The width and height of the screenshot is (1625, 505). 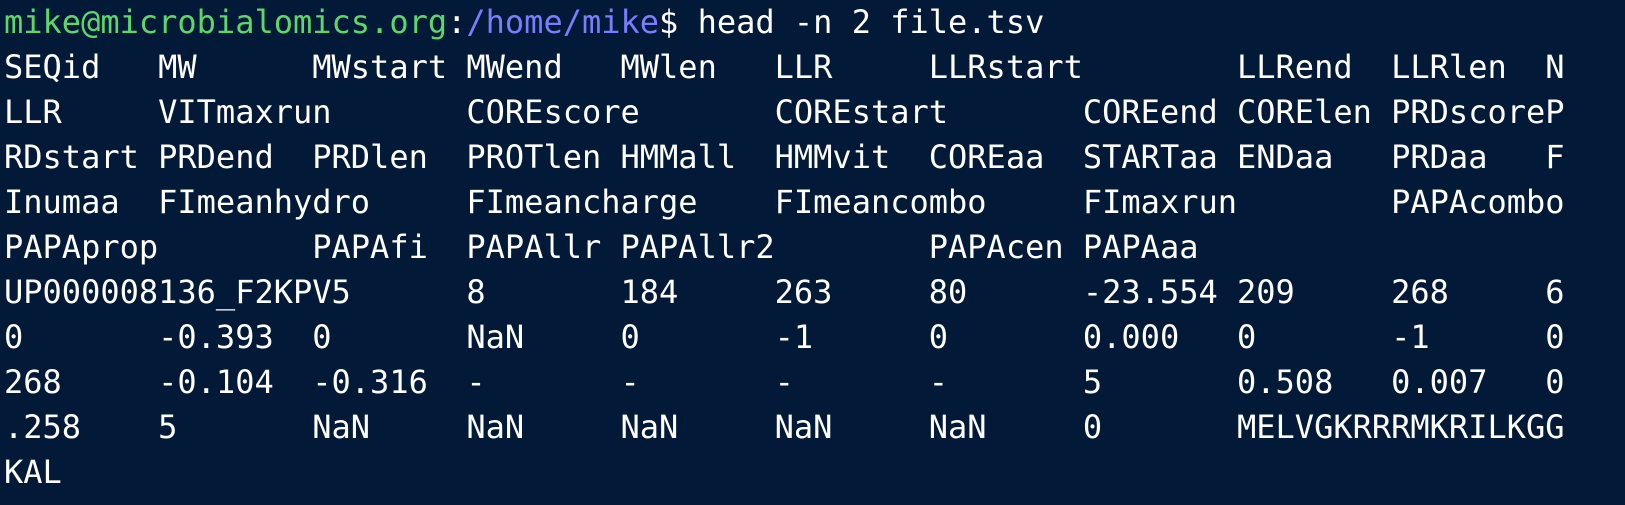 I want to click on output-line: KAL, so click(x=33, y=472).